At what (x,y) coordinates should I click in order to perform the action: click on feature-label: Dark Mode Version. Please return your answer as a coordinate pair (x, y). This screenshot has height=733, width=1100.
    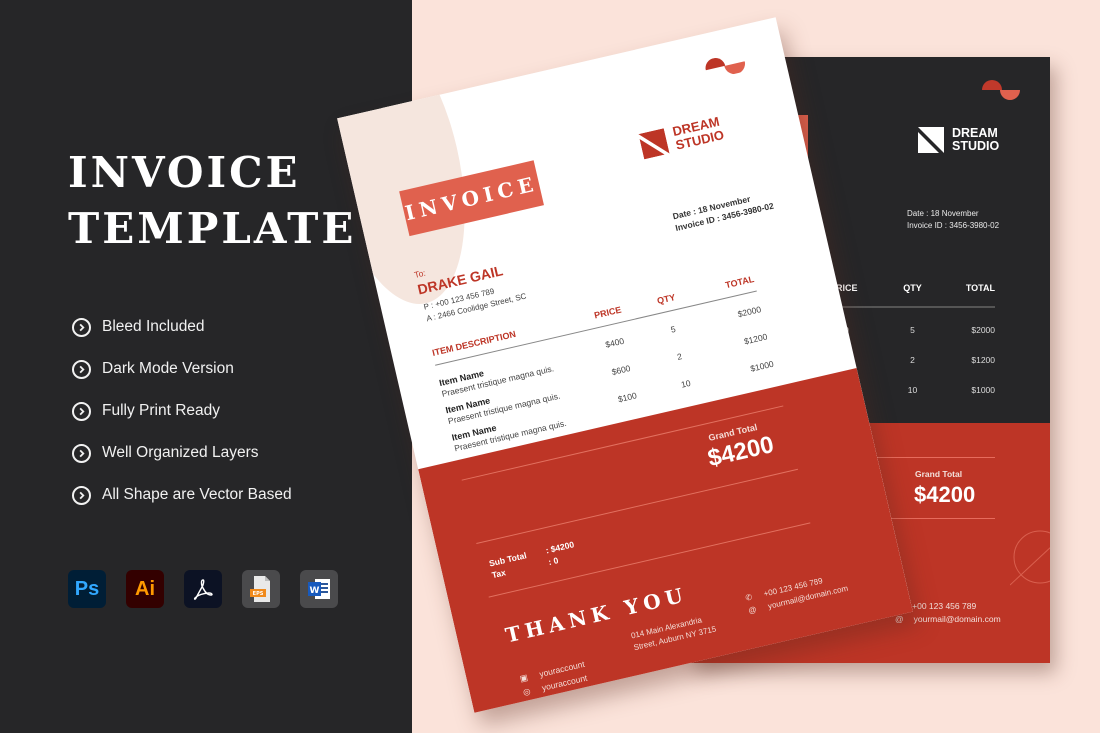
    Looking at the image, I should click on (168, 368).